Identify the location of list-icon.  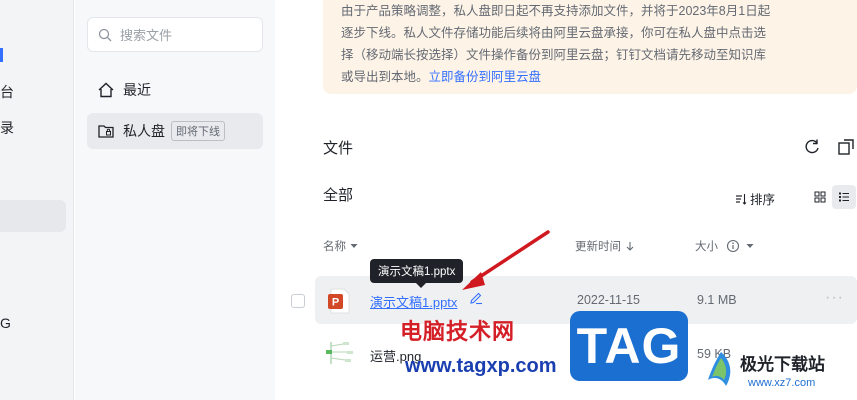
(844, 197).